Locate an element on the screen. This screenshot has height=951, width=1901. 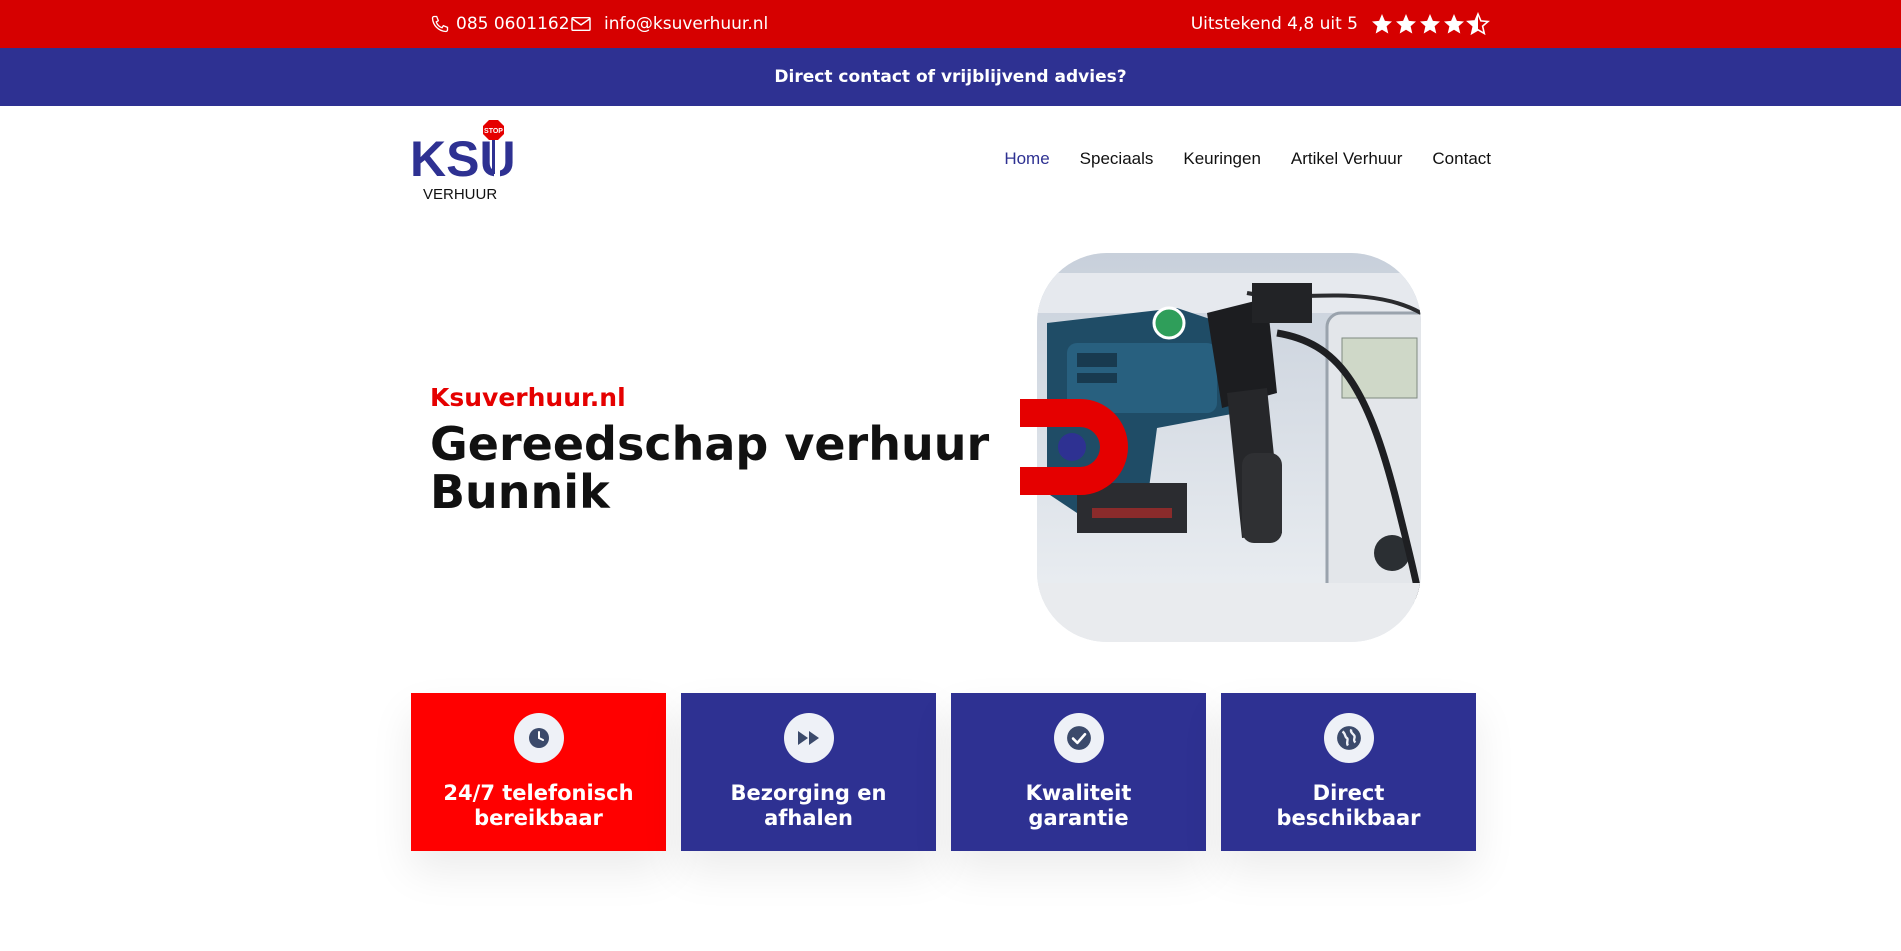
email-link: info@ksuverhuur.nl is located at coordinates (669, 24).